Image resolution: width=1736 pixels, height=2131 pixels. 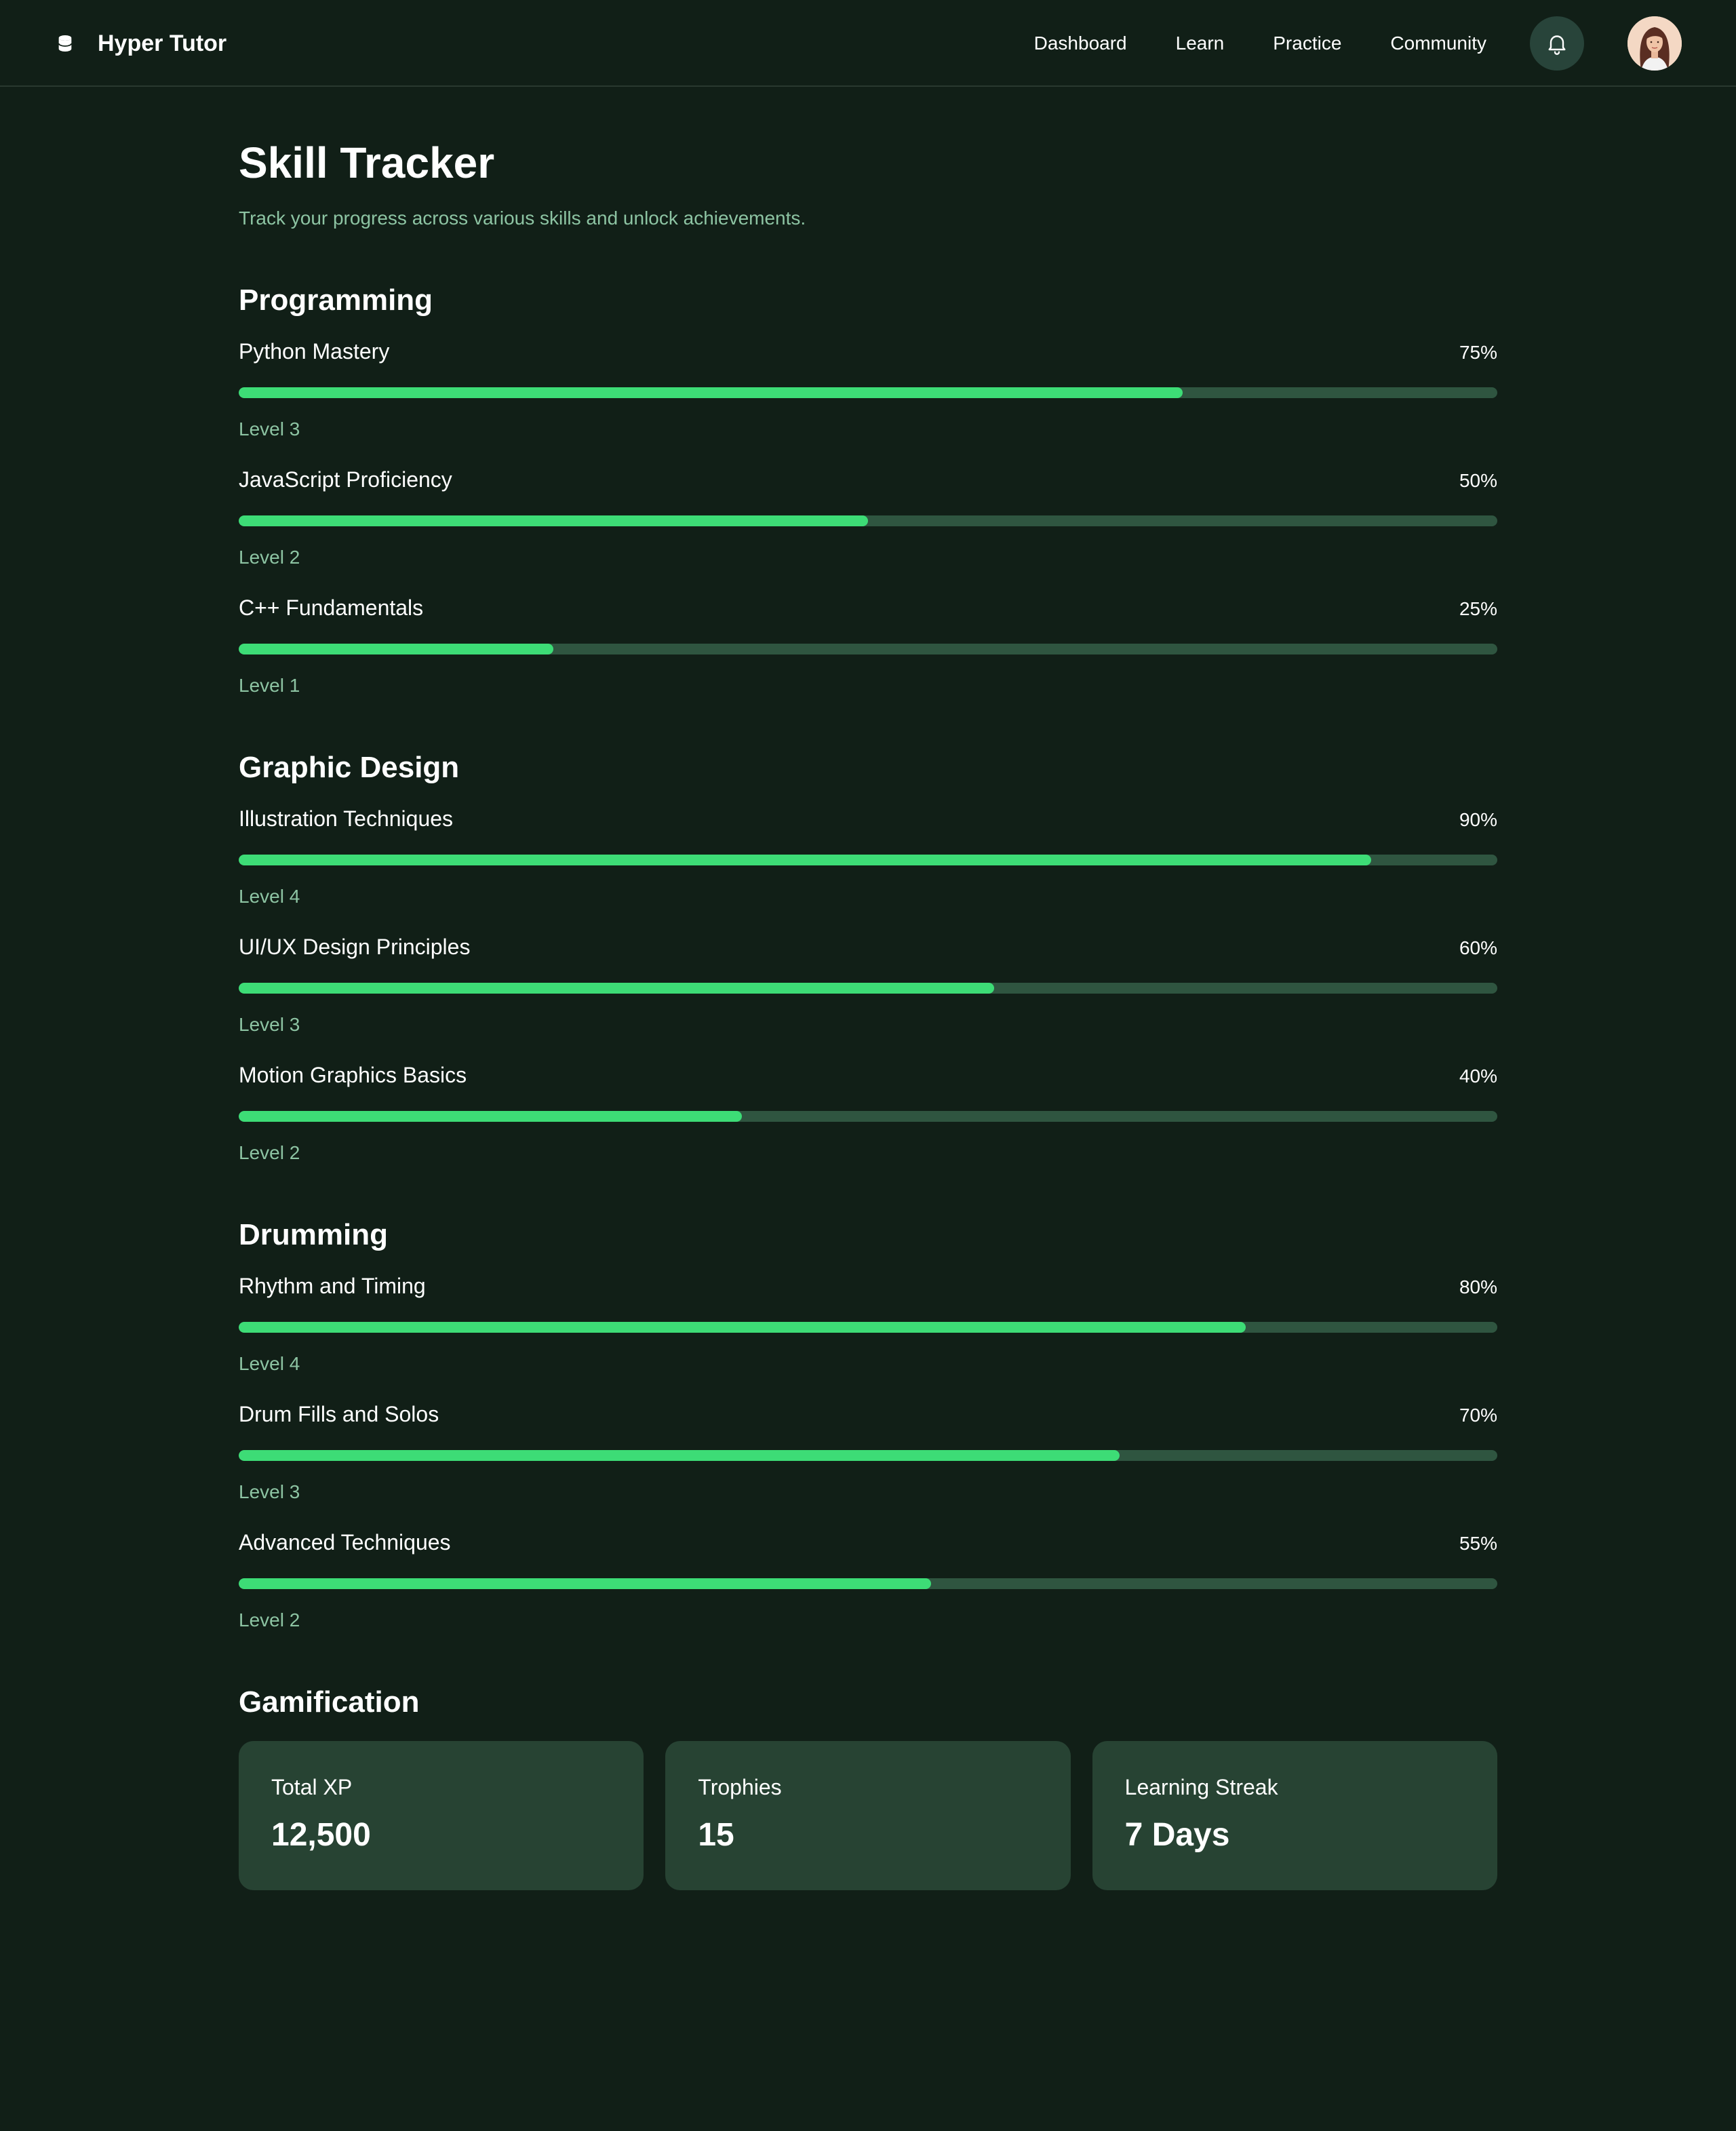 I want to click on stat-value: 12,500, so click(x=321, y=1834).